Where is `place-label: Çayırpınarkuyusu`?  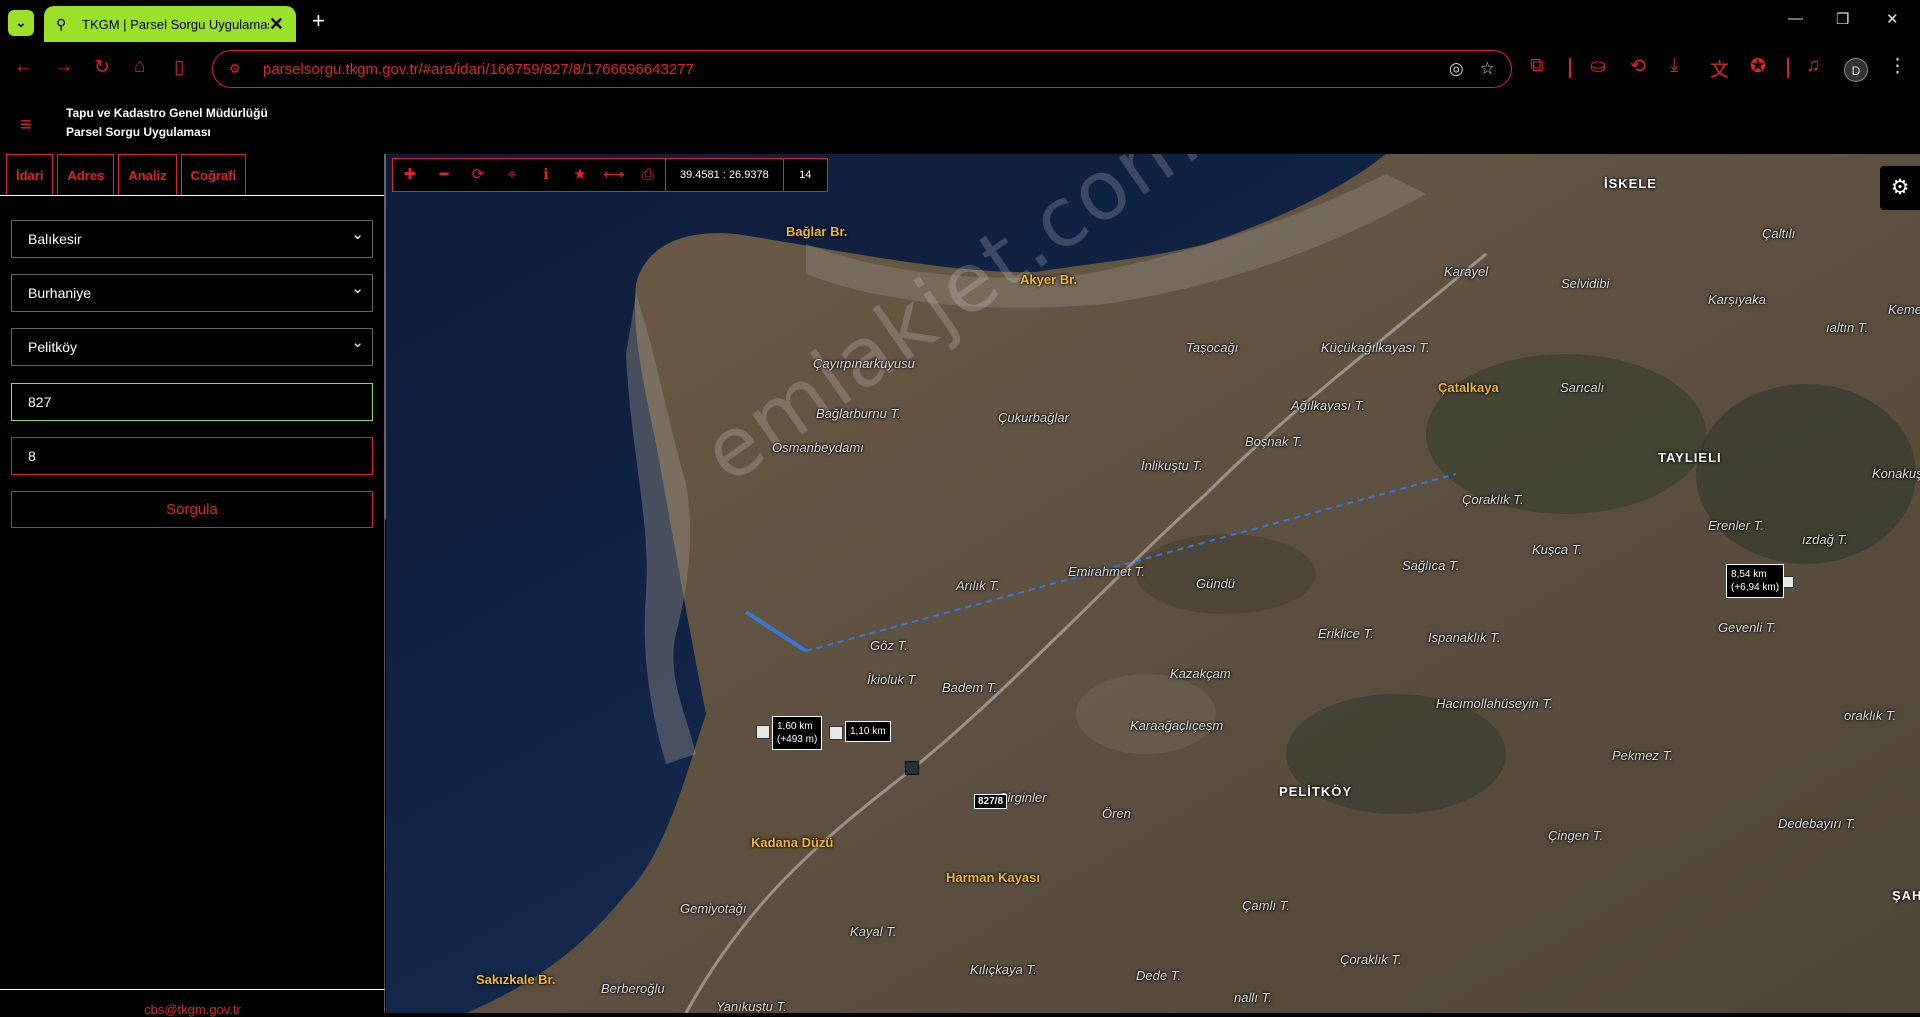 place-label: Çayırpınarkuyusu is located at coordinates (864, 363).